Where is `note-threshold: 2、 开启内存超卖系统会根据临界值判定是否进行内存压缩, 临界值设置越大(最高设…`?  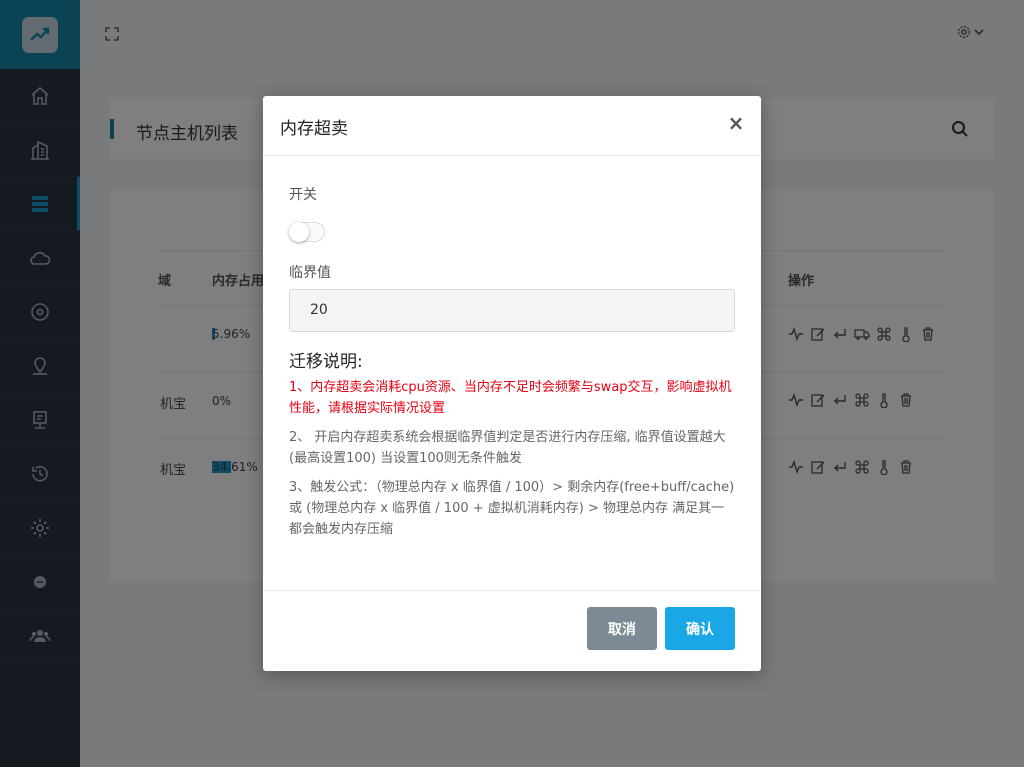
note-threshold: 2、 开启内存超卖系统会根据临界值判定是否进行内存压缩, 临界值设置越大(最高设… is located at coordinates (507, 448).